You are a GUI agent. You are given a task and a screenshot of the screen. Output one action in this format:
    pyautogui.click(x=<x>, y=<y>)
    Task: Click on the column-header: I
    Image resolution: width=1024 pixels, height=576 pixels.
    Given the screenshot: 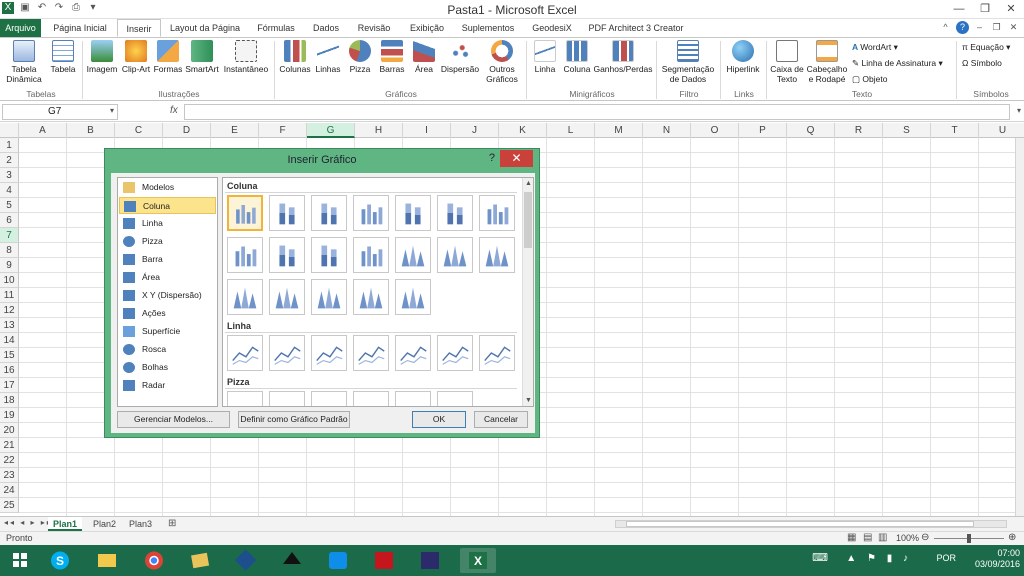 What is the action you would take?
    pyautogui.click(x=427, y=130)
    